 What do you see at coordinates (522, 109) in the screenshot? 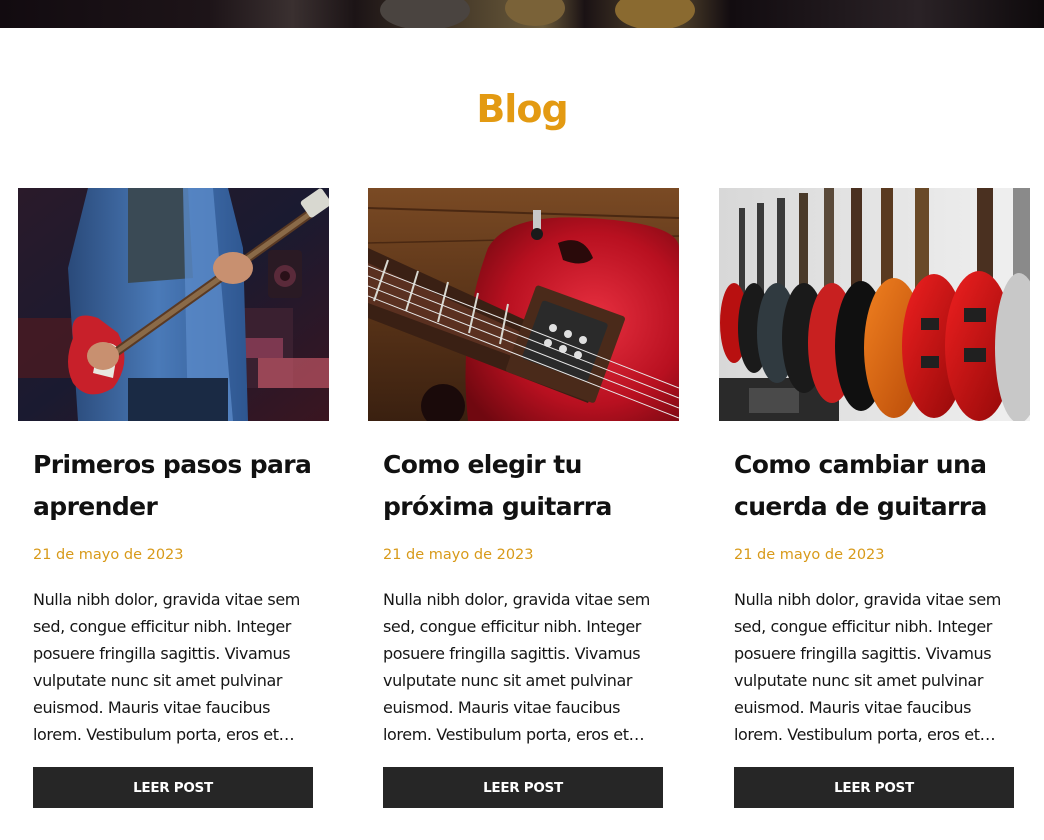
I see `section-title: Blog` at bounding box center [522, 109].